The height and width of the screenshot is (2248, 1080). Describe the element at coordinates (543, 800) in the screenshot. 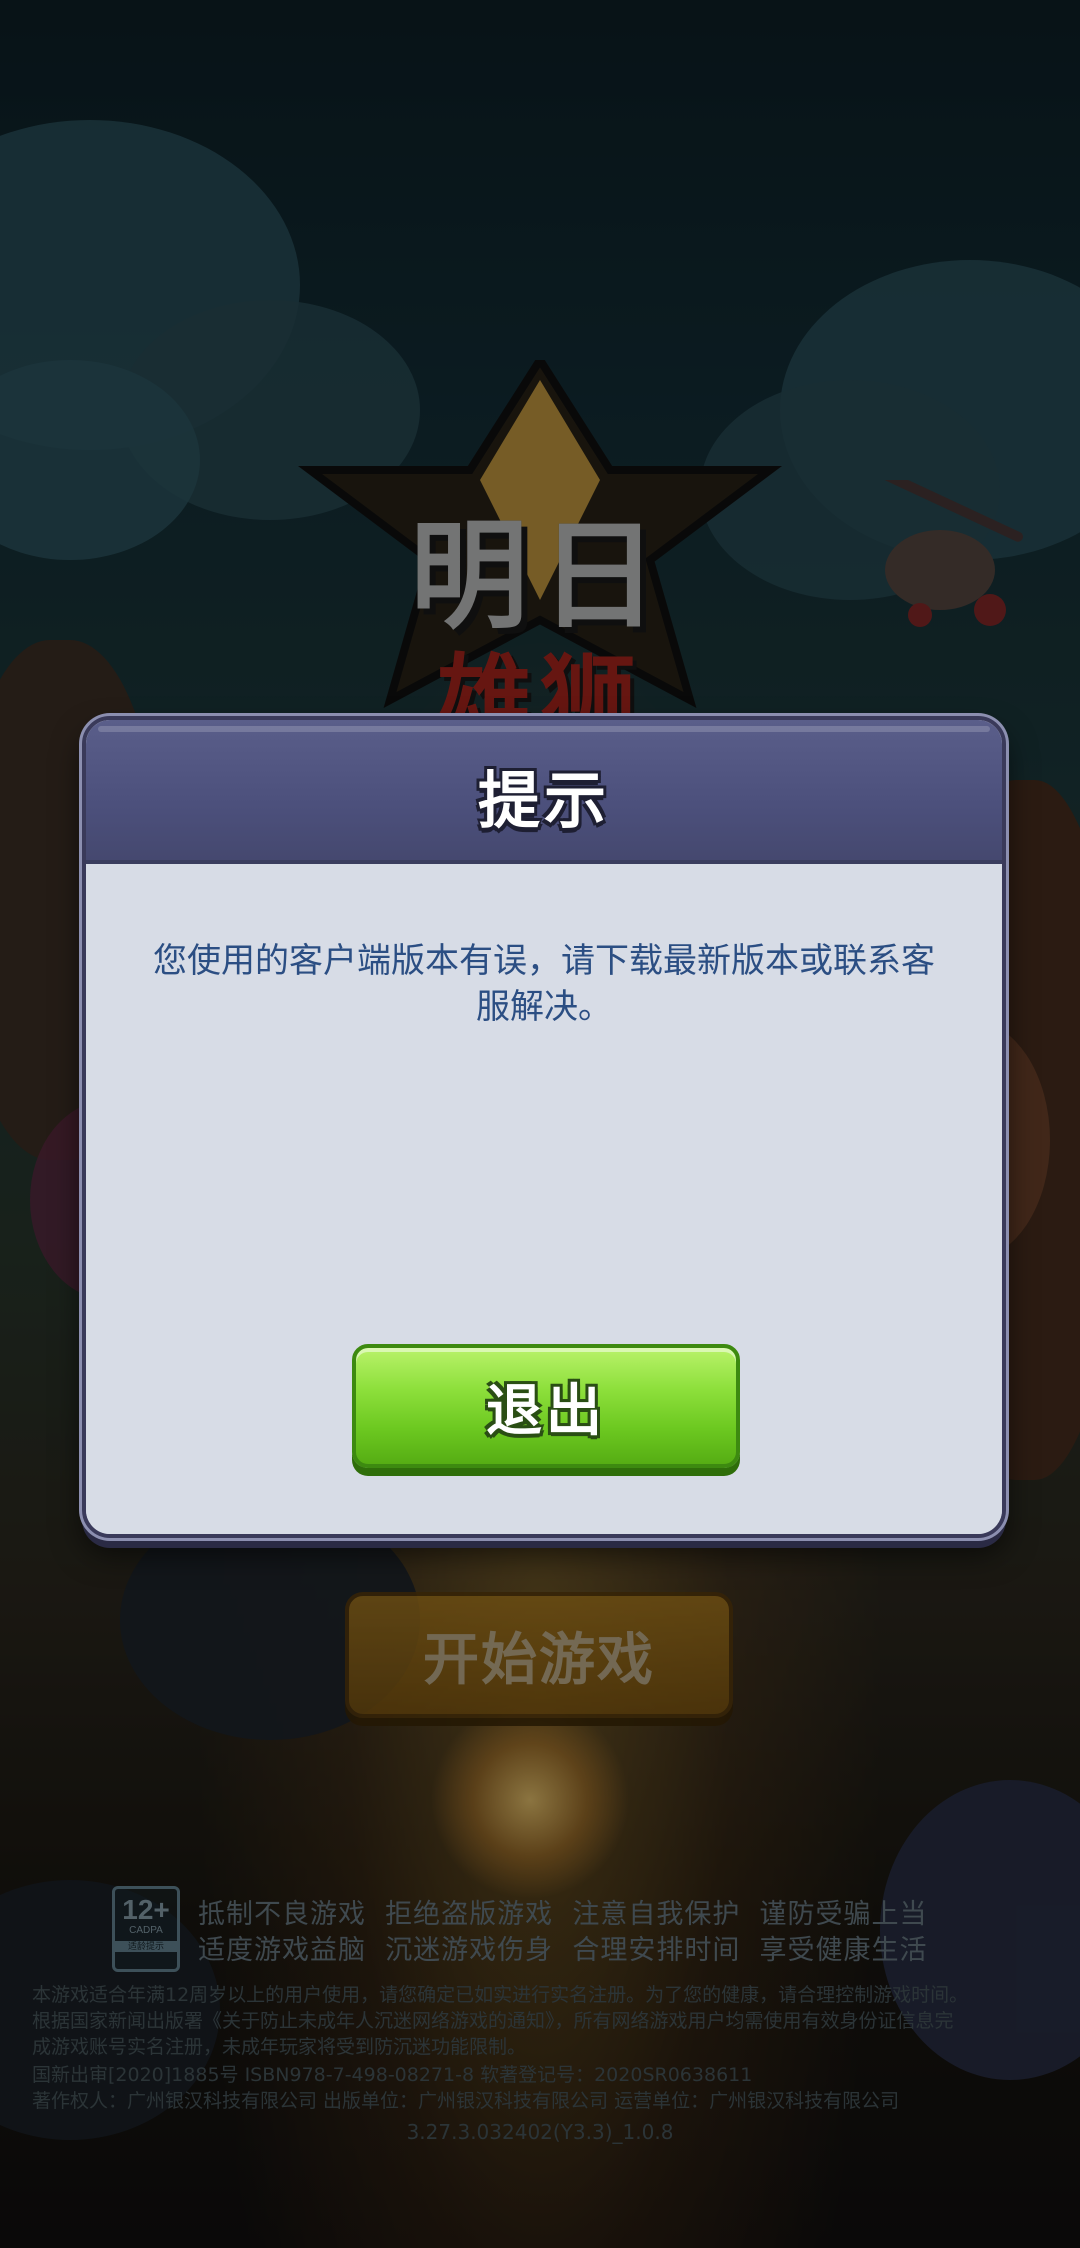

I see `dialog-title: 提示` at that location.